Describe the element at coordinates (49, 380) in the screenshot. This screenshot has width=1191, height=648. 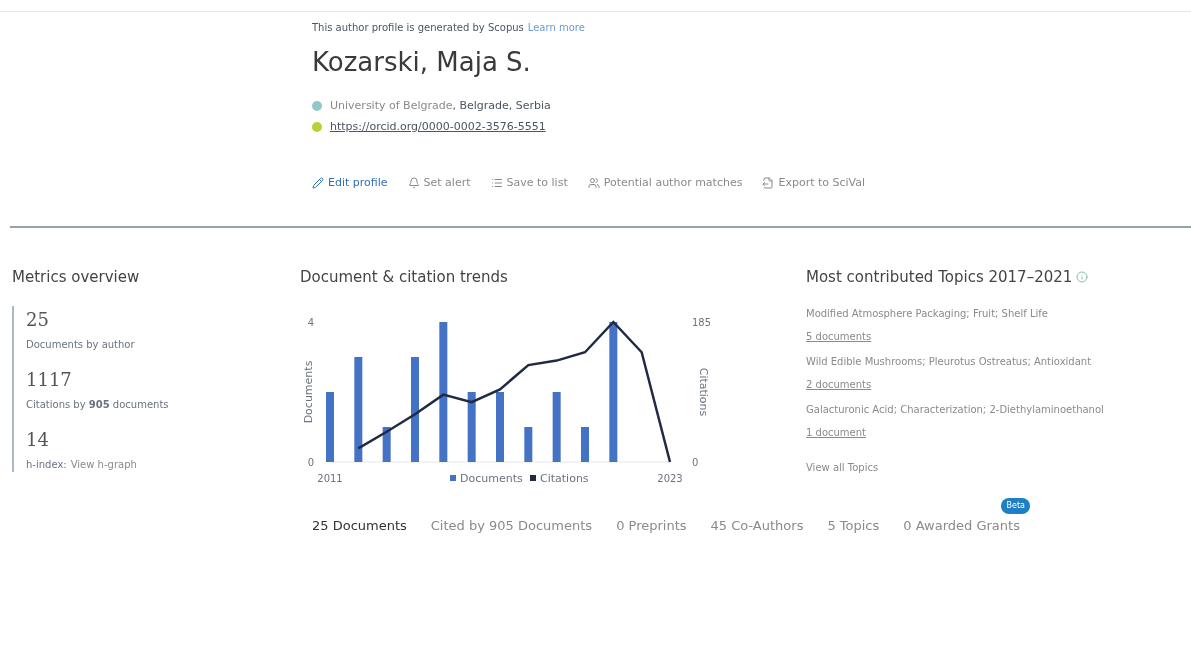
I see `metric-value: 1117` at that location.